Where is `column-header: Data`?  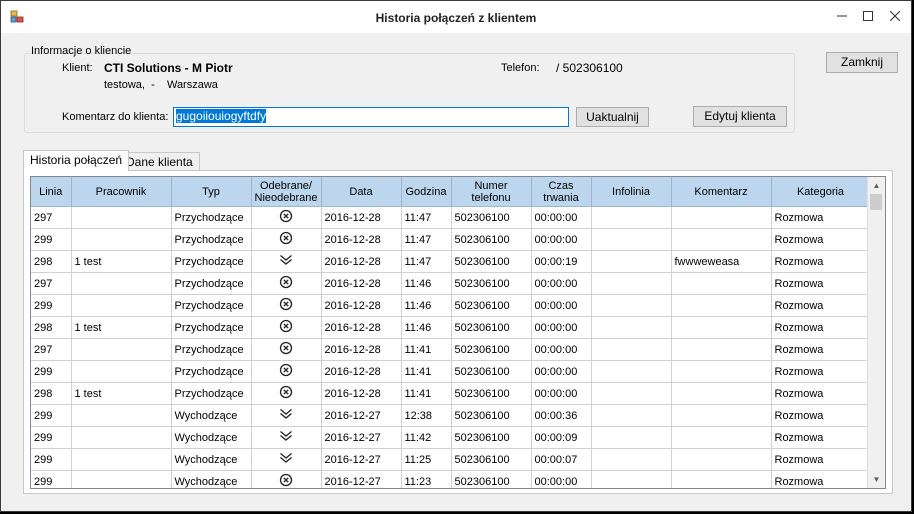 column-header: Data is located at coordinates (361, 192).